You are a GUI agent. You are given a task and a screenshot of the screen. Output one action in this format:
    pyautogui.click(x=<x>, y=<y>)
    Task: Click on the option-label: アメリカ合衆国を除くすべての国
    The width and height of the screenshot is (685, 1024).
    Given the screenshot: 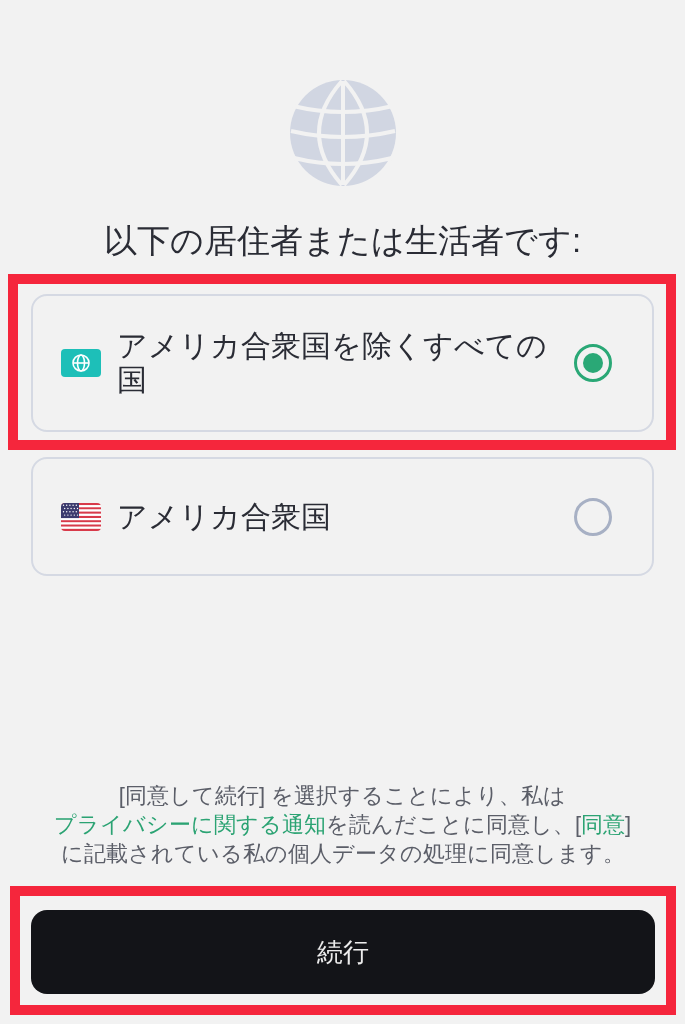 What is the action you would take?
    pyautogui.click(x=332, y=363)
    